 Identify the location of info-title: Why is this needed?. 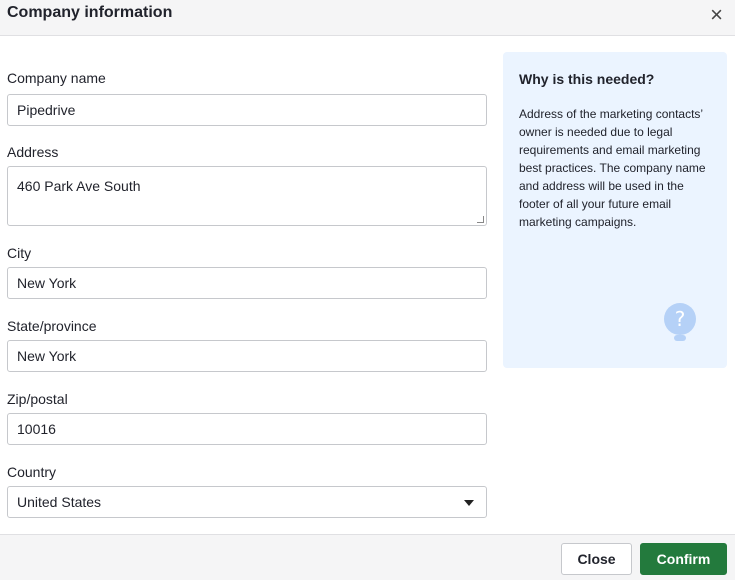
(587, 79).